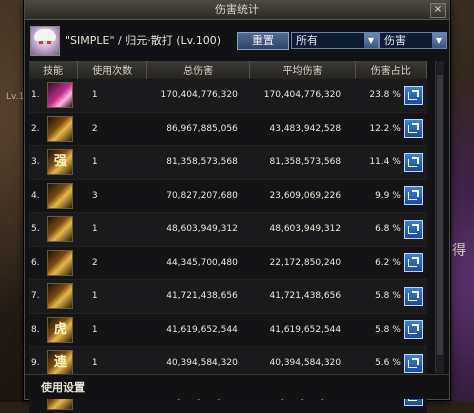  What do you see at coordinates (302, 162) in the screenshot?
I see `row-avg: 81,358,573,568` at bounding box center [302, 162].